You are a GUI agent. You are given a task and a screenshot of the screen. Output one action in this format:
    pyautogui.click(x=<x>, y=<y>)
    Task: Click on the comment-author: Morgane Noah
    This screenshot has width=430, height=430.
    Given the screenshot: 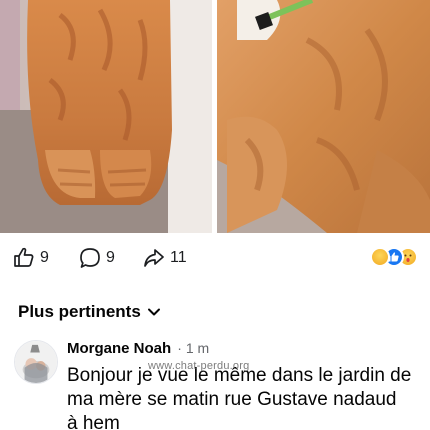 What is the action you would take?
    pyautogui.click(x=119, y=348)
    